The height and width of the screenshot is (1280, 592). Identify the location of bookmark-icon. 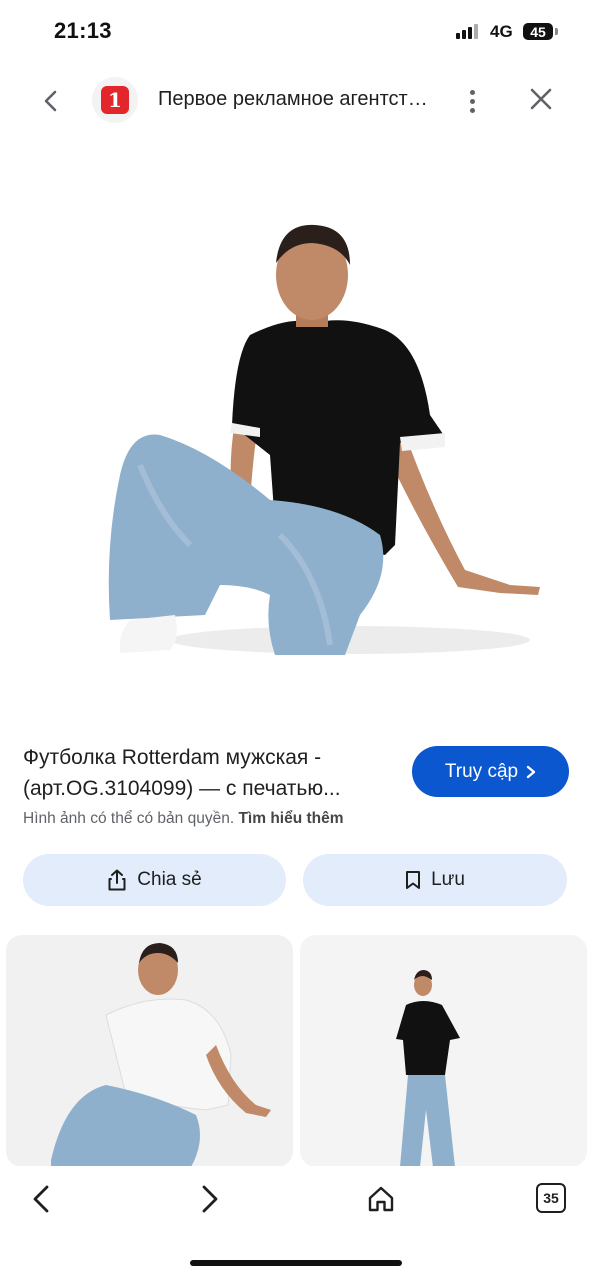
(413, 880).